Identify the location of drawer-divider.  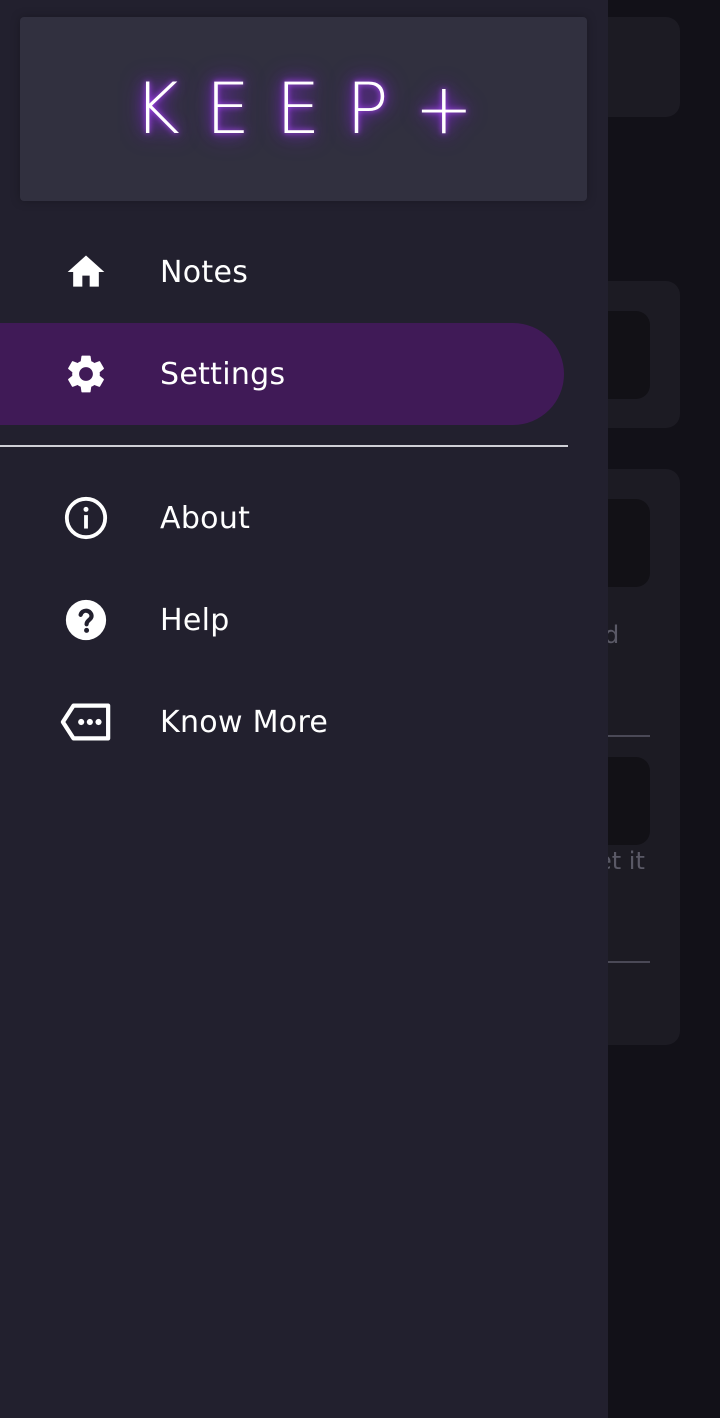
(284, 446).